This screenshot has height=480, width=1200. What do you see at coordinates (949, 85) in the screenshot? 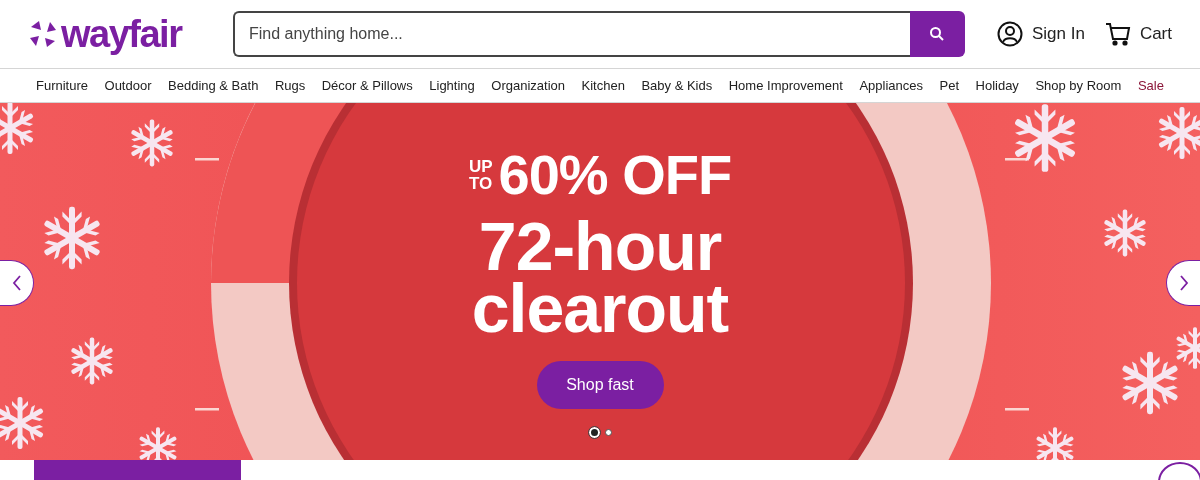
I see `nav-link: Pet` at bounding box center [949, 85].